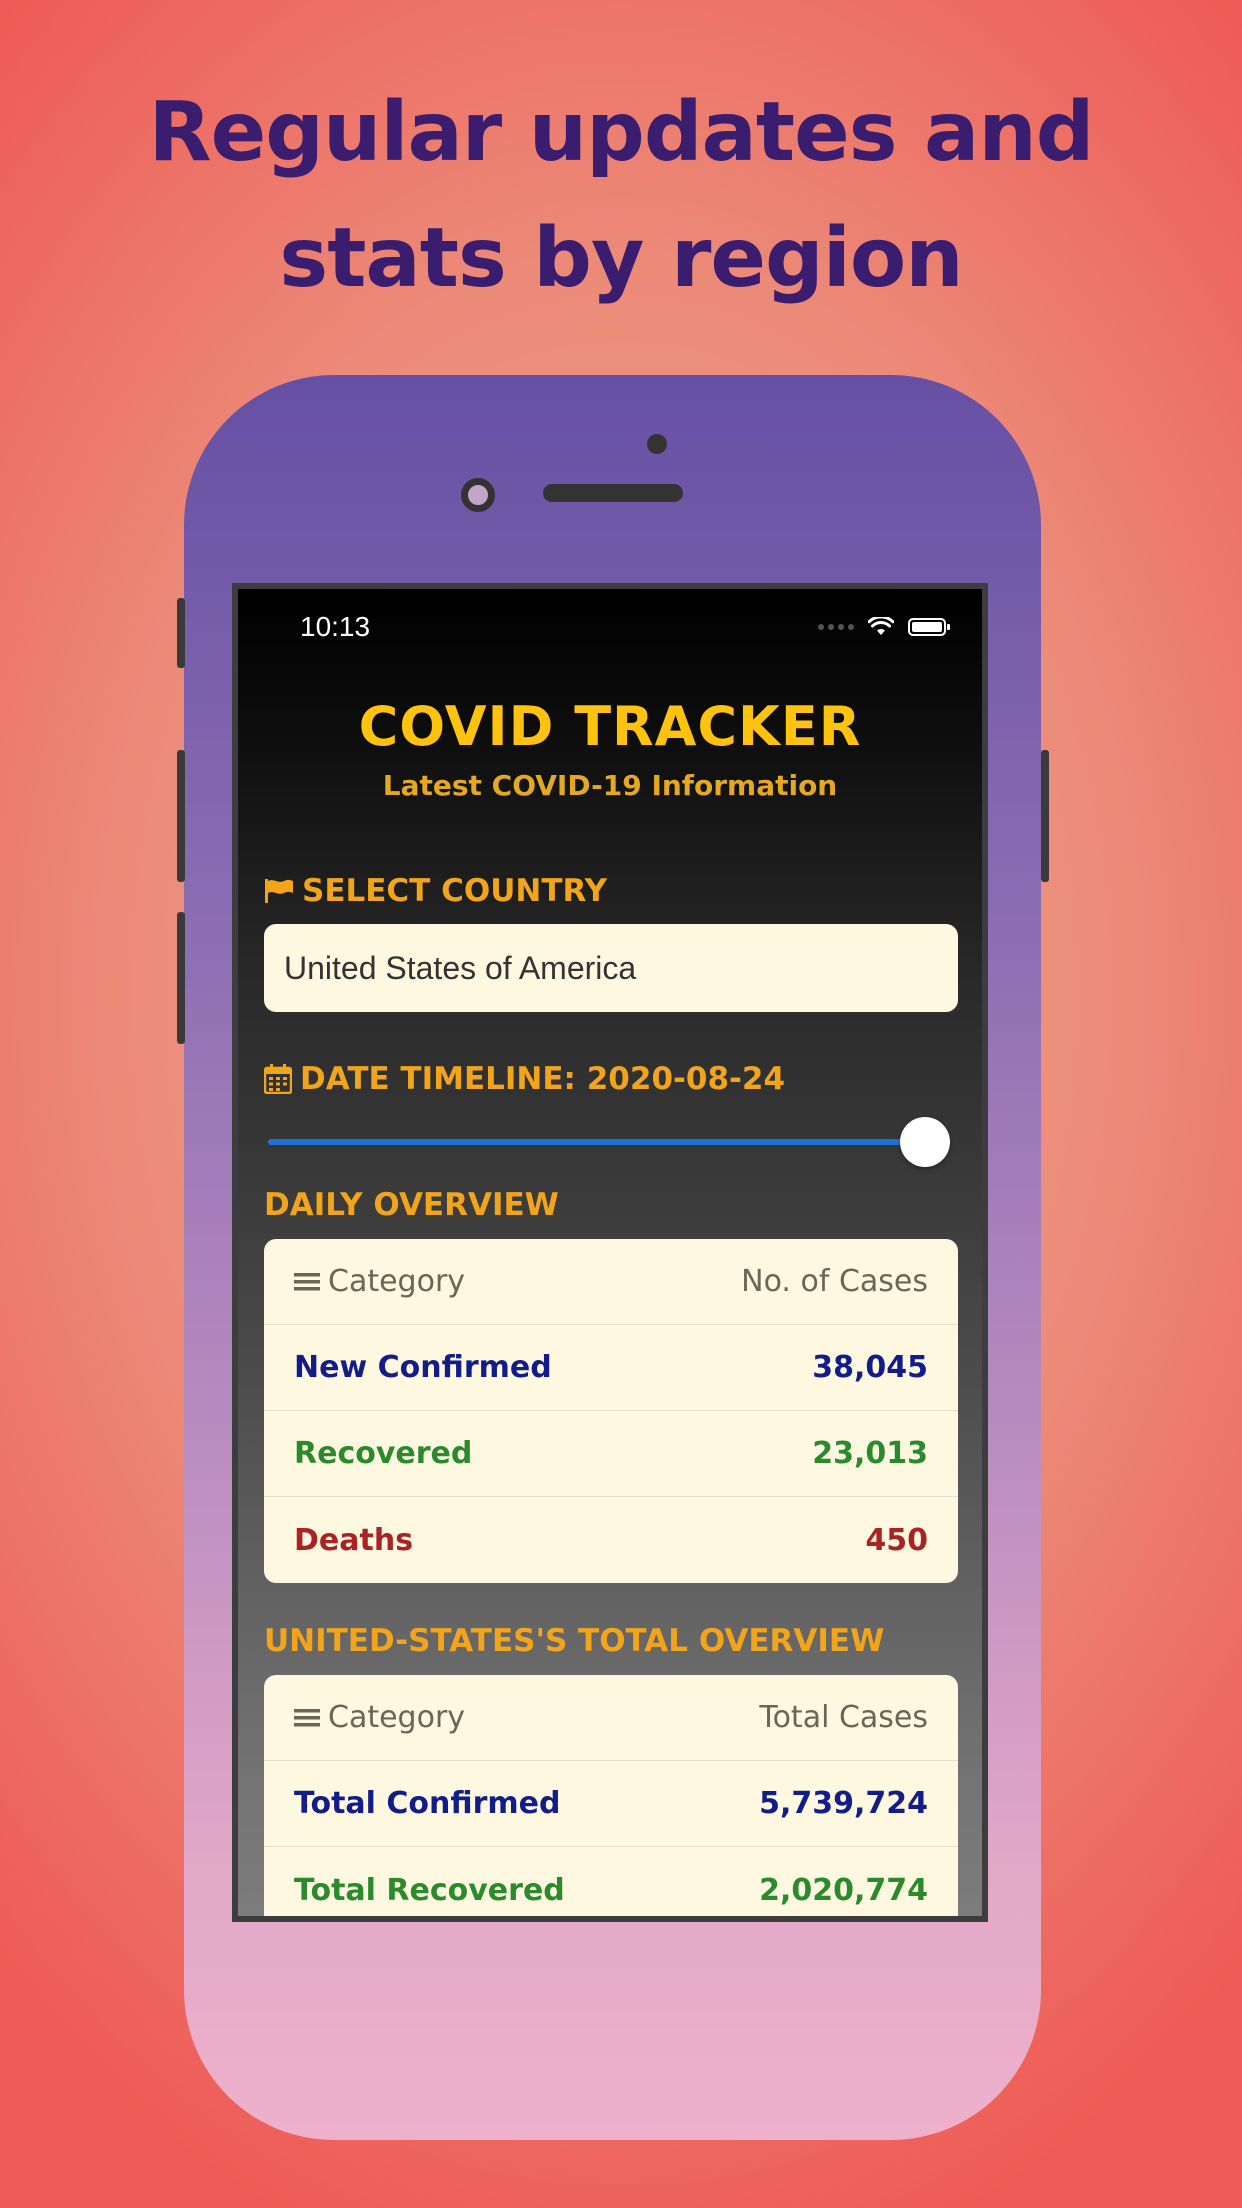 The width and height of the screenshot is (1242, 2208). Describe the element at coordinates (460, 967) in the screenshot. I see `country-select-value: United States of America` at that location.